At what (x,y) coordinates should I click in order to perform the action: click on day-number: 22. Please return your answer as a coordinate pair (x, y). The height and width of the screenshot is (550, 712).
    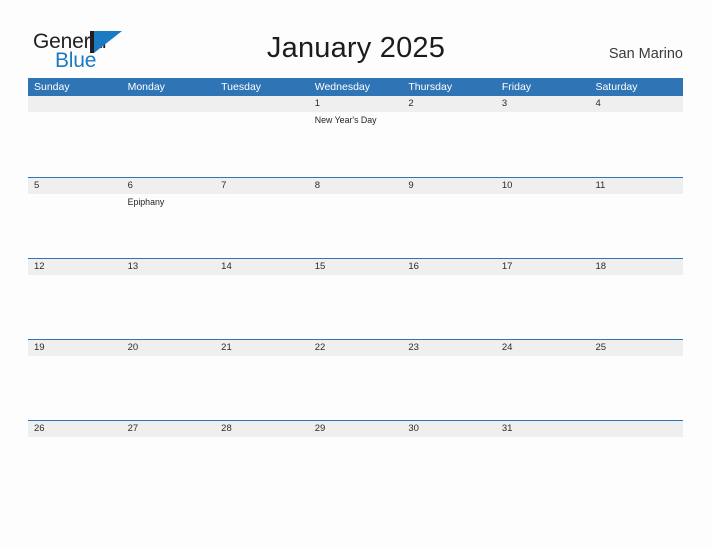
    Looking at the image, I should click on (320, 347).